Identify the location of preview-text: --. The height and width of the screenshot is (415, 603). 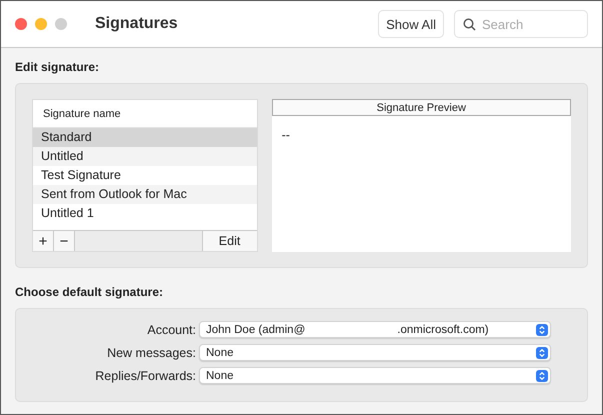
(286, 135).